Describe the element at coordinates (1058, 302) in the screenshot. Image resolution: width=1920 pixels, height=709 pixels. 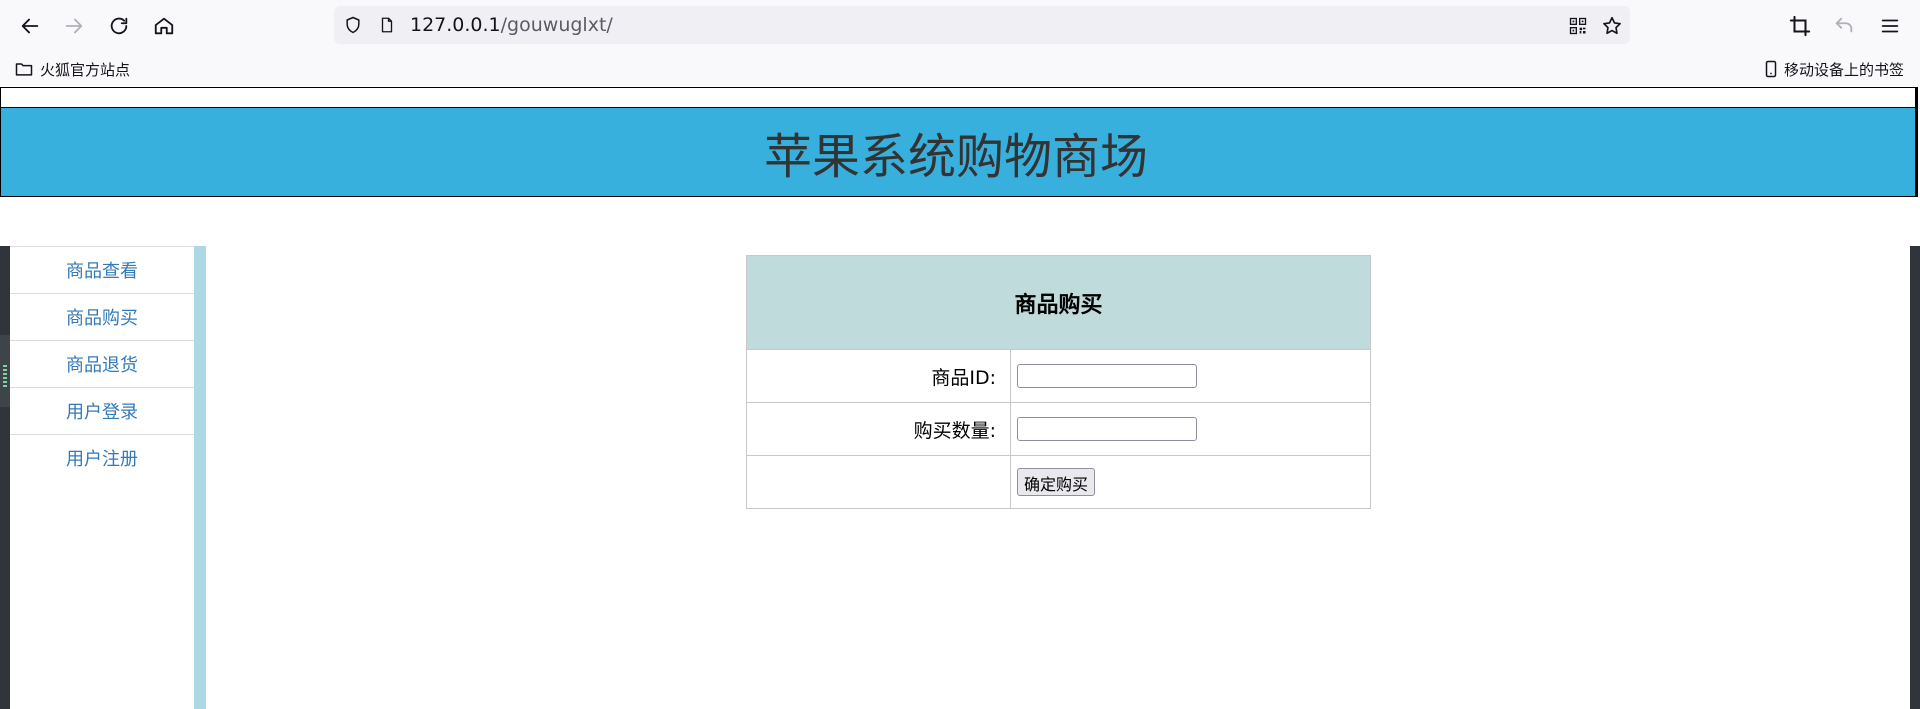
I see `form-heading: 商品购买` at that location.